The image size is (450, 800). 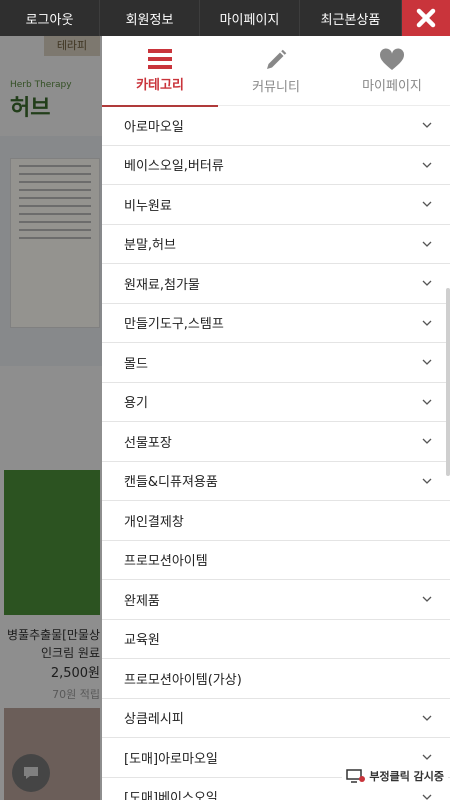 What do you see at coordinates (142, 641) in the screenshot?
I see `category-label: 교육원` at bounding box center [142, 641].